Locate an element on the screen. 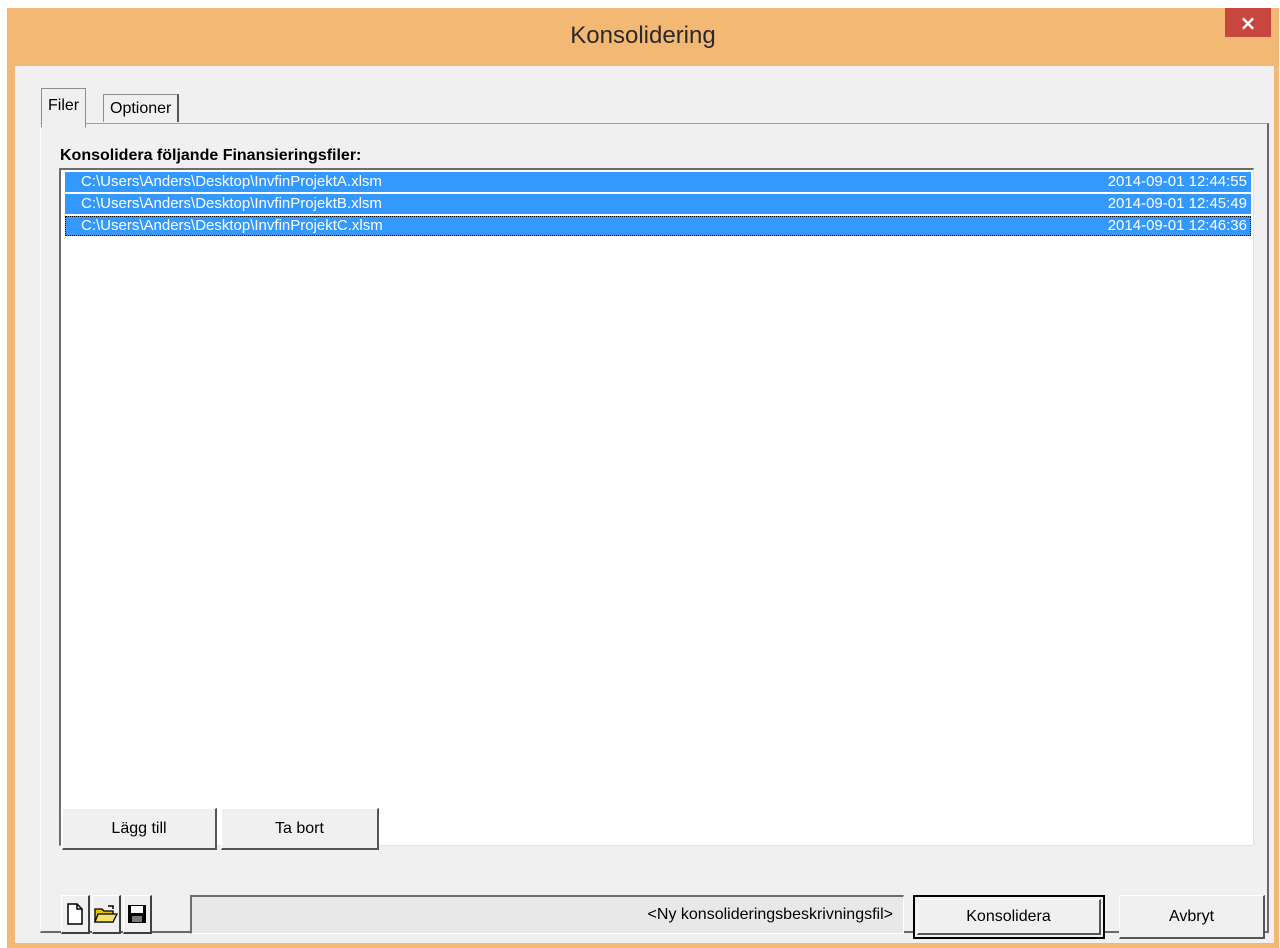 This screenshot has height=948, width=1280. new-file-button is located at coordinates (75, 914).